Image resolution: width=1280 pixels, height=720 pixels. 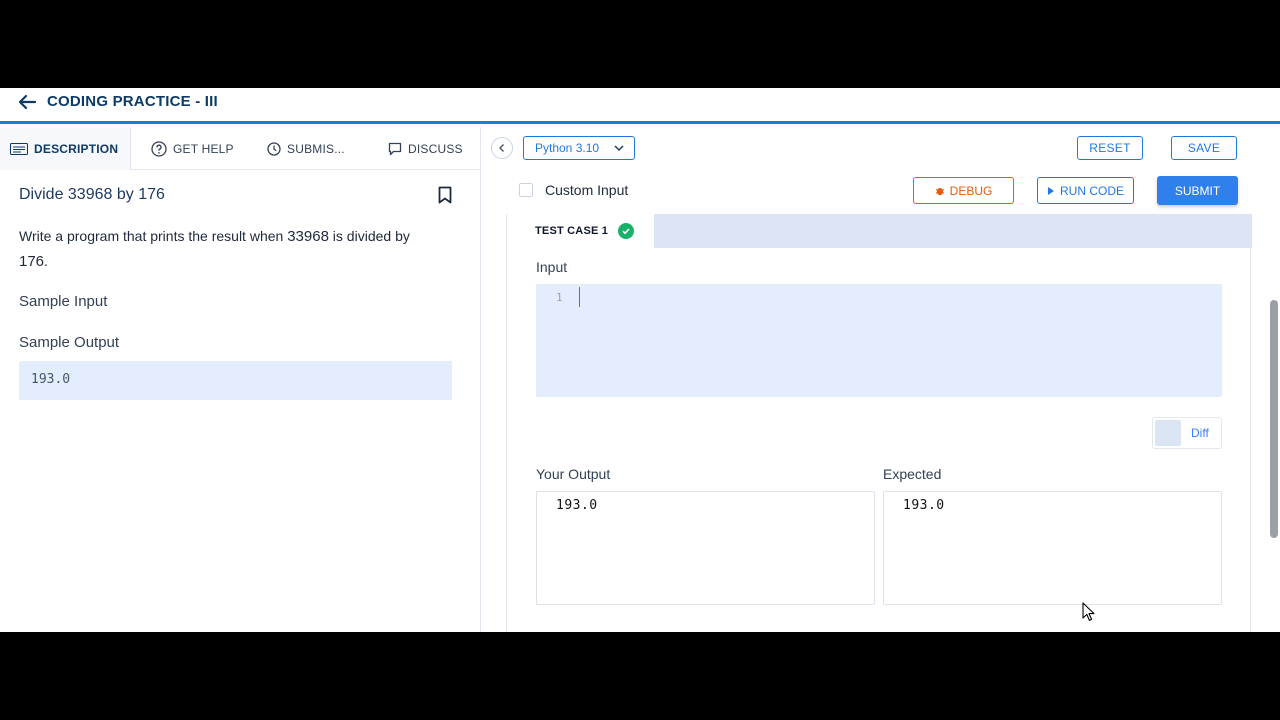 I want to click on description-icon, so click(x=19, y=148).